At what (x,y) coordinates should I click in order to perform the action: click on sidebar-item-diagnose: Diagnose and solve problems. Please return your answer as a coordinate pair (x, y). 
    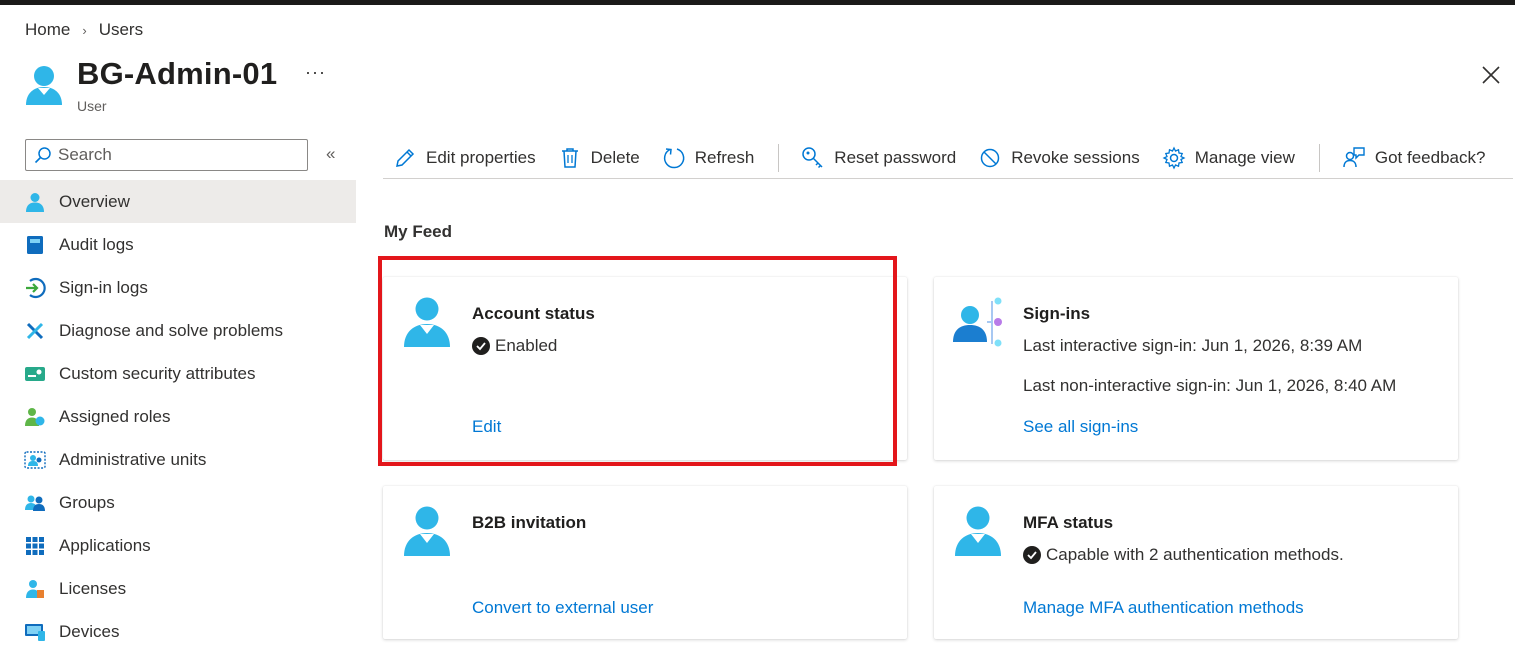
    Looking at the image, I should click on (178, 330).